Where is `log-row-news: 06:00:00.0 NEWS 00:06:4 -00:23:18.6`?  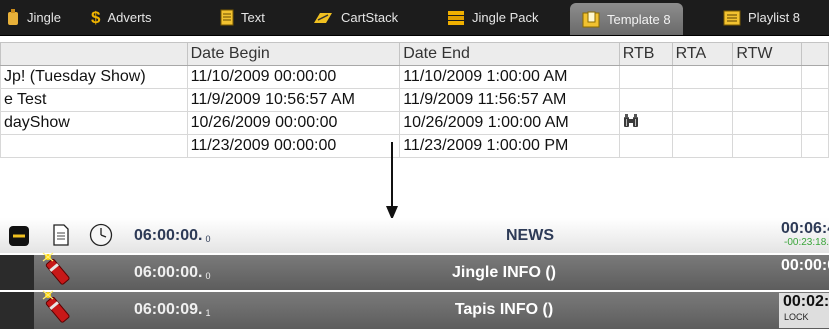 log-row-news: 06:00:00.0 NEWS 00:06:4 -00:23:18.6 is located at coordinates (414, 235).